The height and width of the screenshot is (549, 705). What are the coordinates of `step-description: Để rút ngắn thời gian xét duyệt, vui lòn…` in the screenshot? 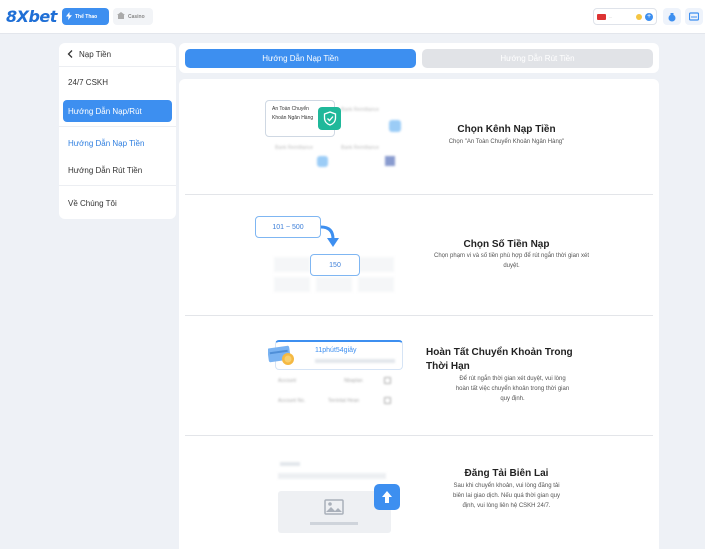 It's located at (512, 389).